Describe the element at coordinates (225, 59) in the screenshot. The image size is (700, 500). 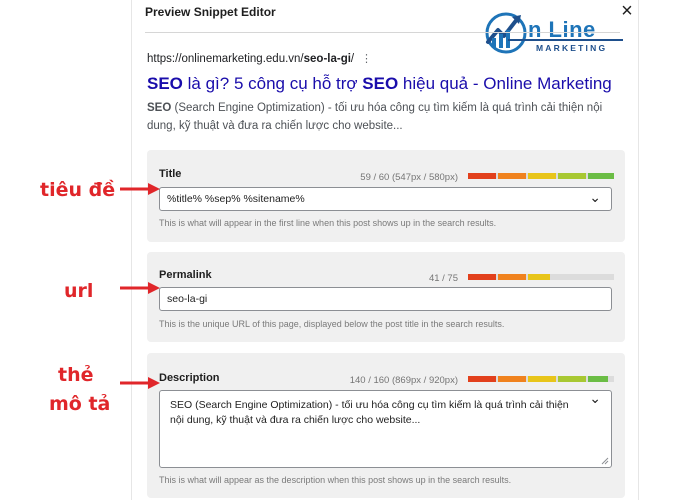
I see `snippet-url-prefix: https://onlinemarketing.edu.vn/` at that location.